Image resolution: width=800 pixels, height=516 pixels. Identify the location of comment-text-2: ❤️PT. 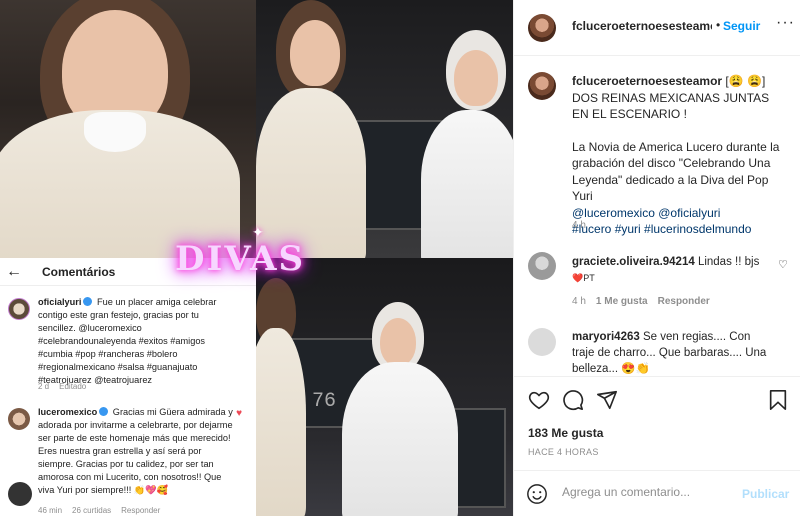
(583, 278).